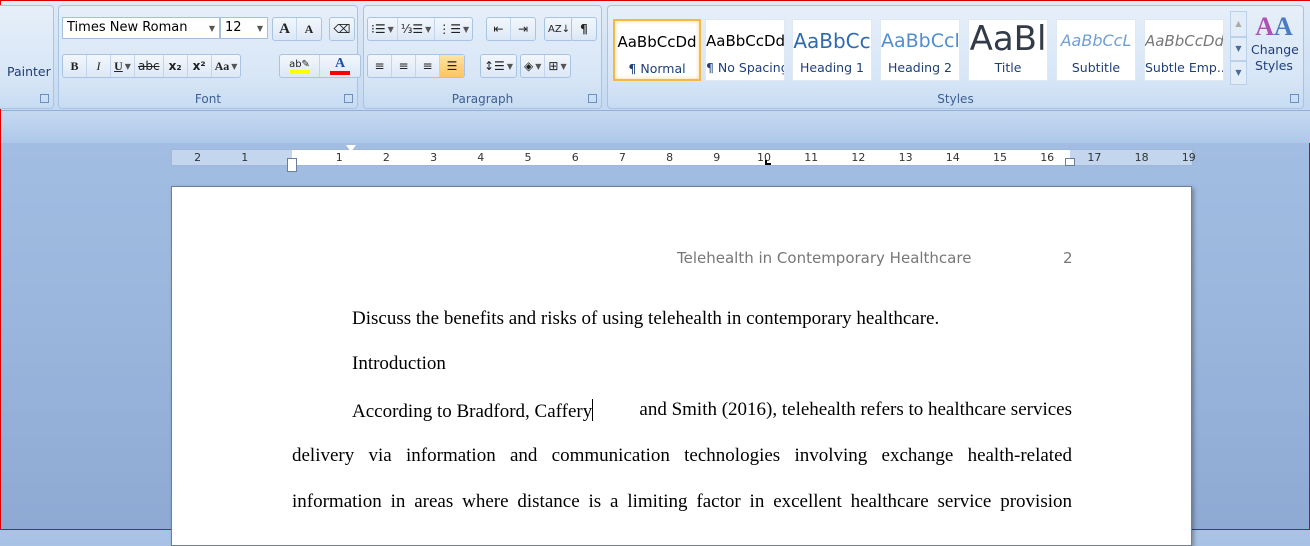 The height and width of the screenshot is (546, 1310). Describe the element at coordinates (952, 157) in the screenshot. I see `ruler-number: 14` at that location.